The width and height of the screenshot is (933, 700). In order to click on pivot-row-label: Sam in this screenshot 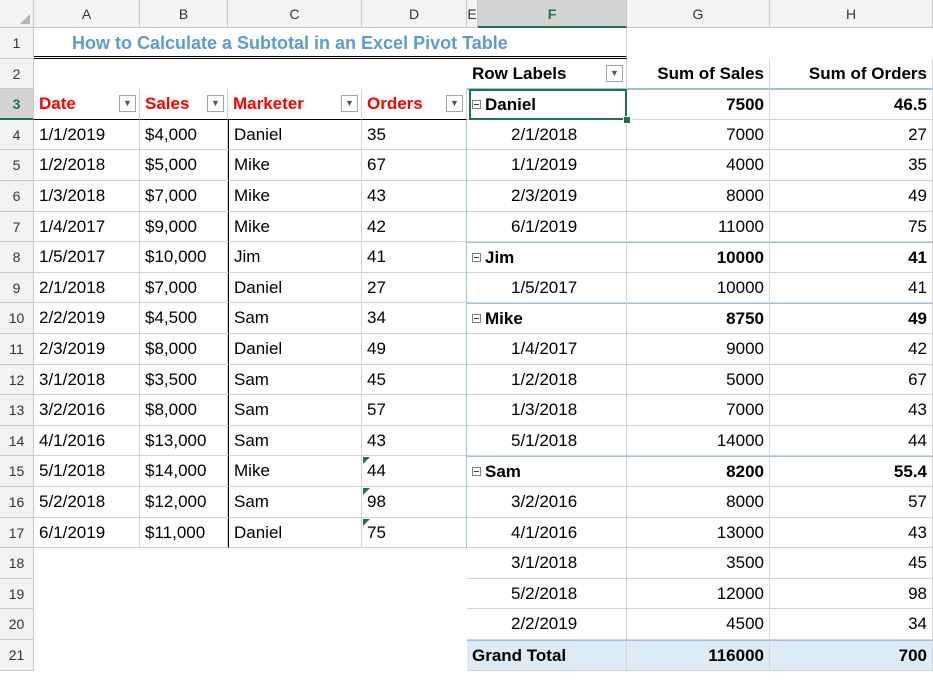, I will do `click(547, 471)`.